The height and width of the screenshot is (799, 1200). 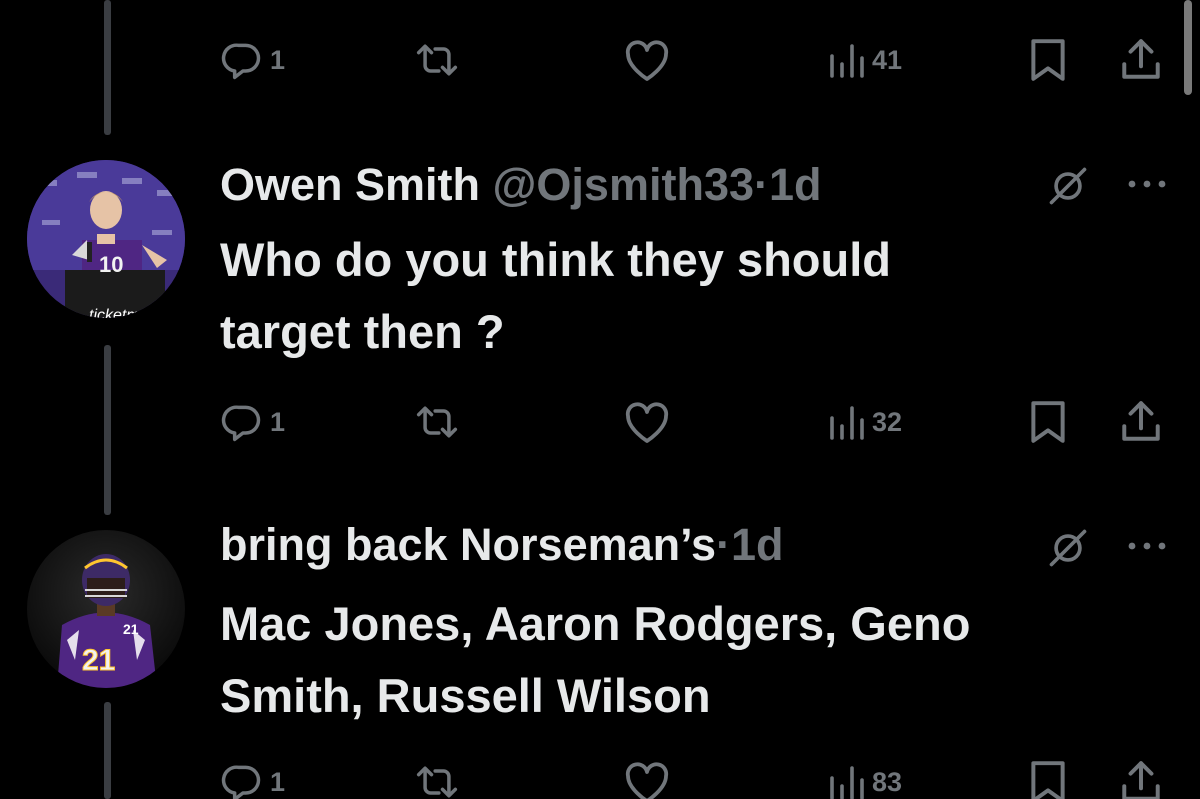 I want to click on views-button: 83, so click(x=864, y=775).